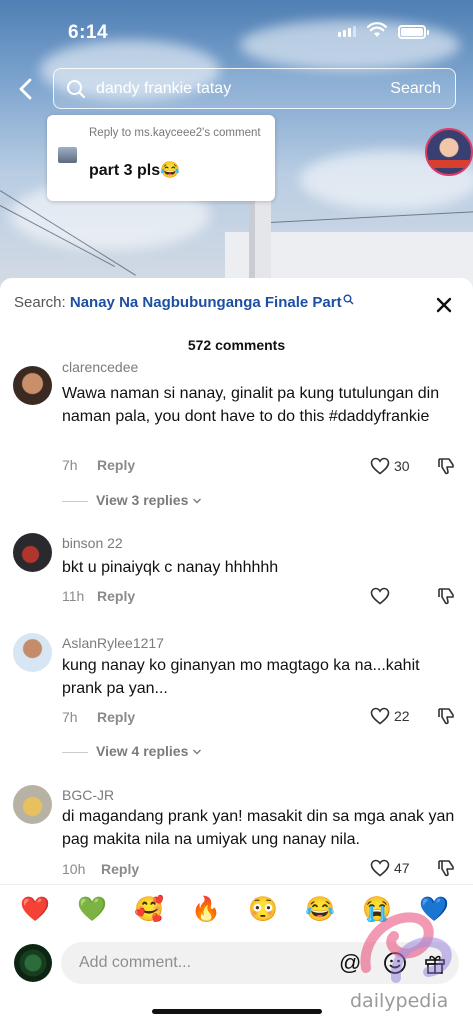  Describe the element at coordinates (254, 88) in the screenshot. I see `search-bar: dandy frankie tatay Search` at that location.